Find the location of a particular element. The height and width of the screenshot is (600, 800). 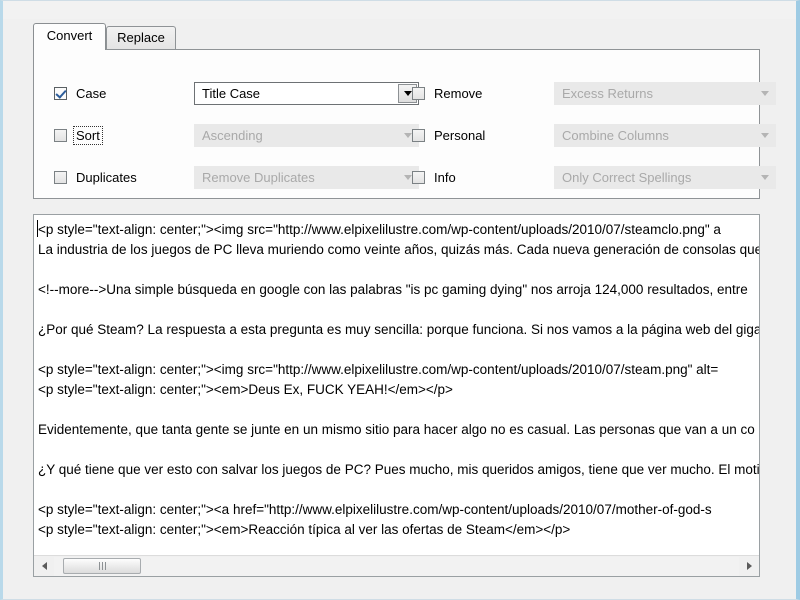

active-tab-notch is located at coordinates (69, 49).